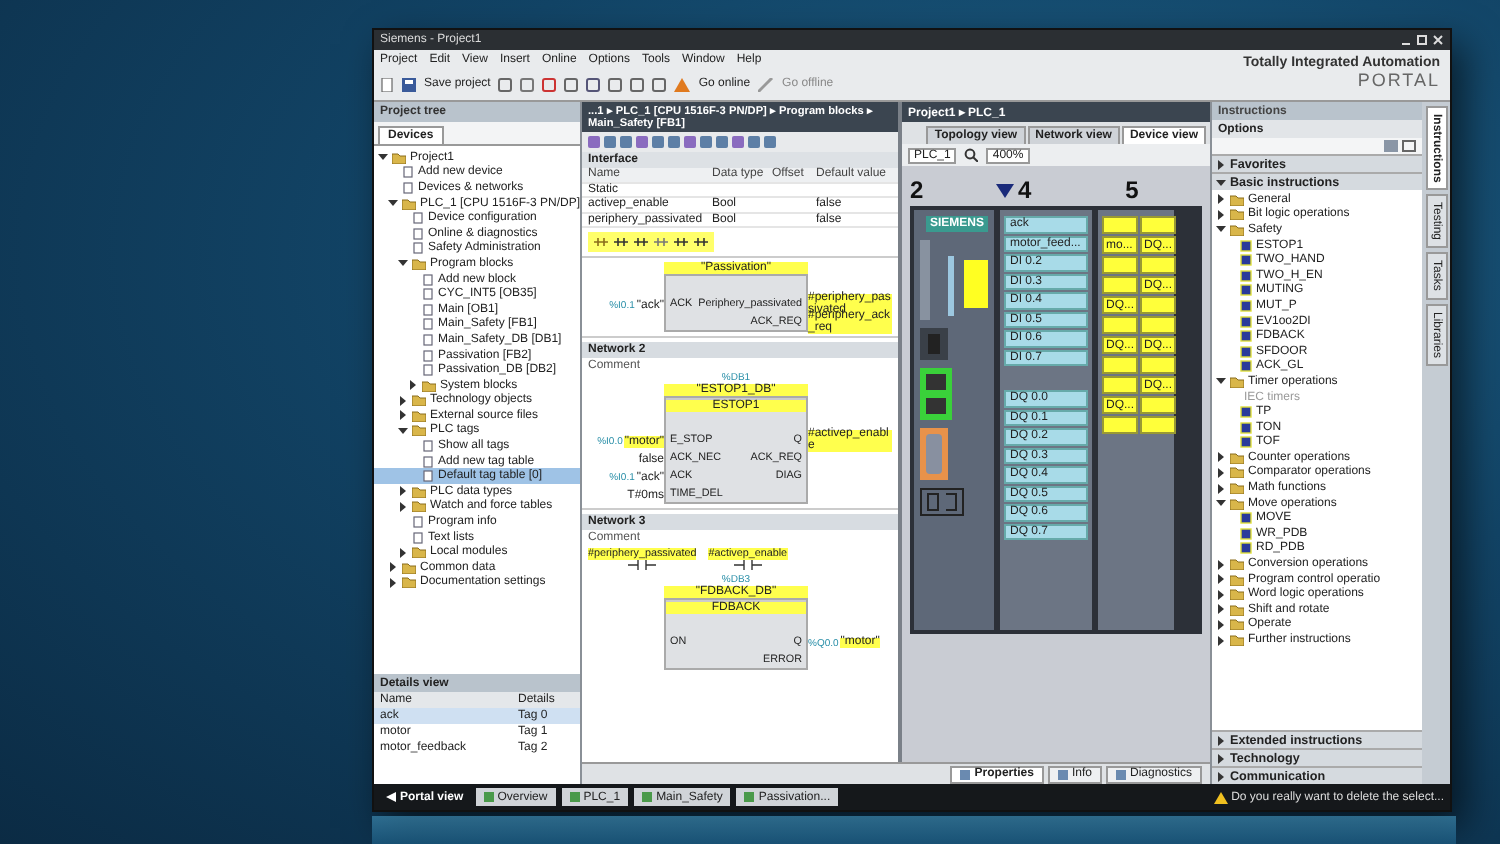  I want to click on display-icon, so click(942, 502).